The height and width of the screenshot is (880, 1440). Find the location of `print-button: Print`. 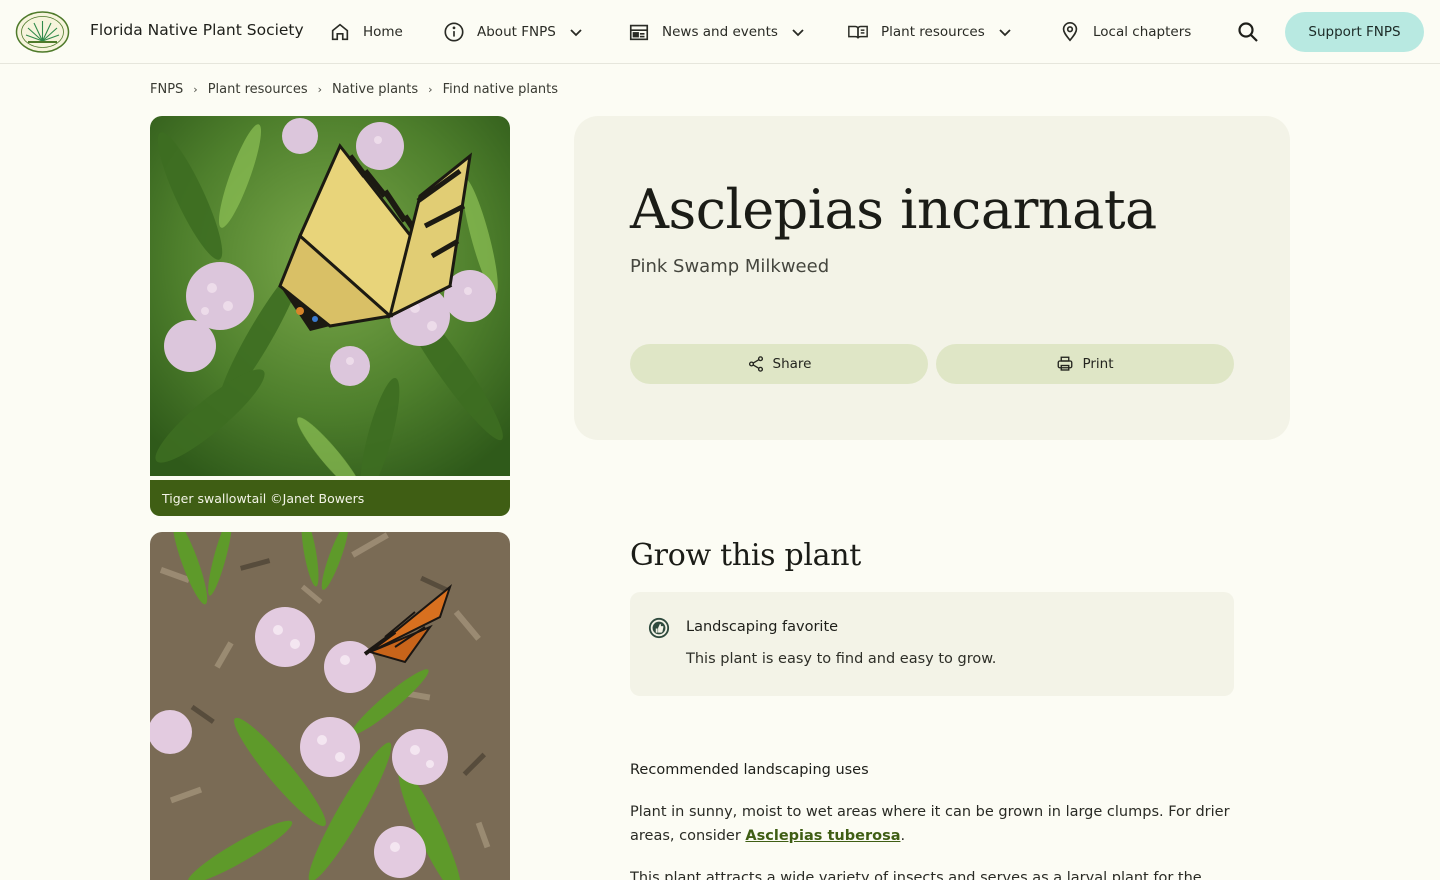

print-button: Print is located at coordinates (1085, 364).